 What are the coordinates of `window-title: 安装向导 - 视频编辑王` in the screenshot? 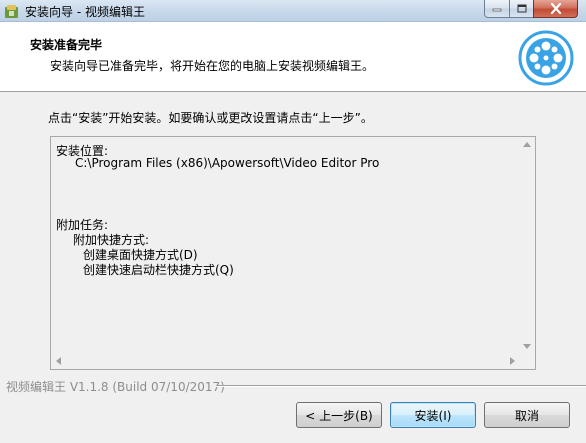 It's located at (85, 12).